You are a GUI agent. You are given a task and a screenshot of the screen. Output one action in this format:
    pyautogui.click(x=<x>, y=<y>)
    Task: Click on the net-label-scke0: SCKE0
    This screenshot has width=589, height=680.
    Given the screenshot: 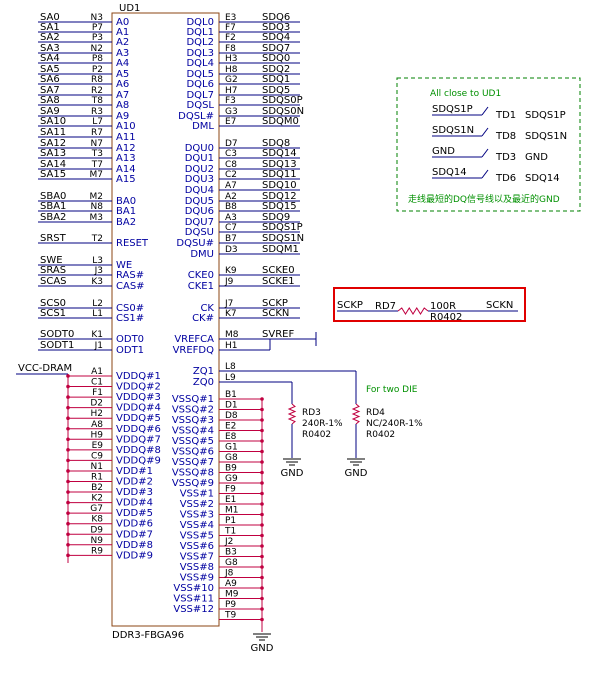 What is the action you would take?
    pyautogui.click(x=278, y=270)
    